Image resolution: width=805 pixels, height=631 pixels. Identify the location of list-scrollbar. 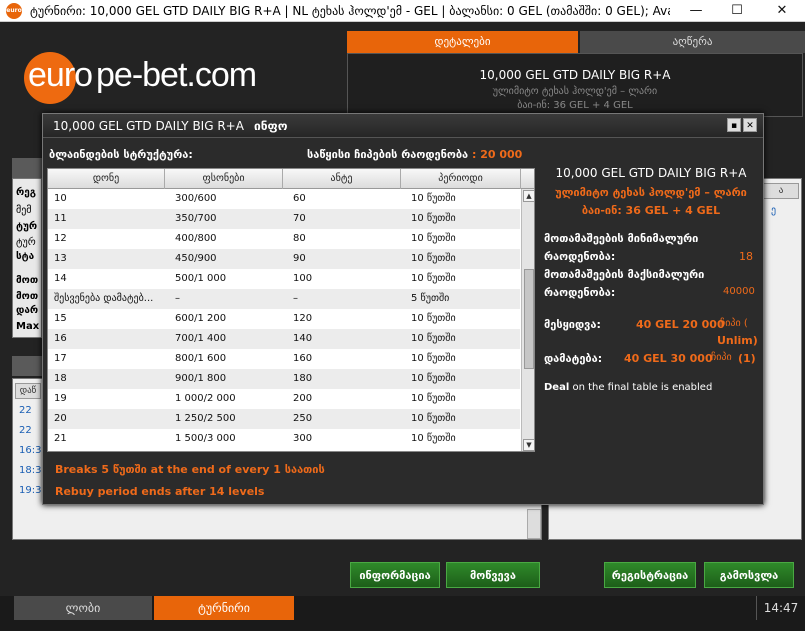
(534, 524).